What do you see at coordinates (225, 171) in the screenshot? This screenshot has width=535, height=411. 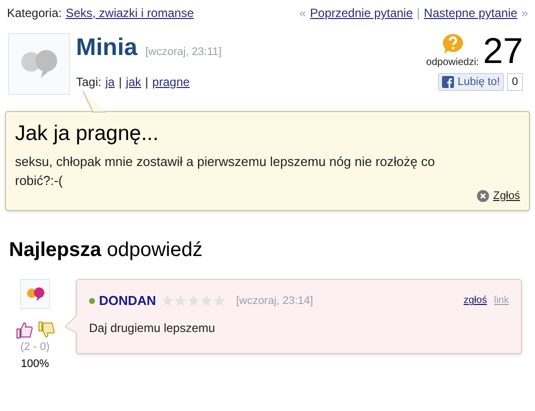 I see `question-body: seksu, chłopak mnie zostawił a pierwszemu lepszemu nóg nie rozłożę co robić?:-(` at bounding box center [225, 171].